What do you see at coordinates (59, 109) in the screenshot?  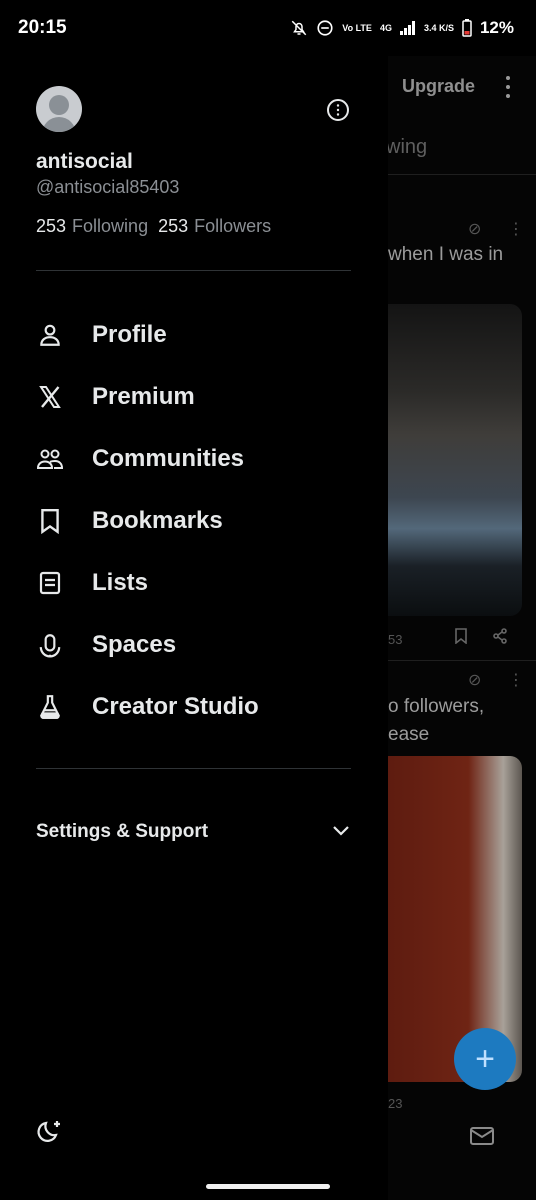 I see `avatar` at bounding box center [59, 109].